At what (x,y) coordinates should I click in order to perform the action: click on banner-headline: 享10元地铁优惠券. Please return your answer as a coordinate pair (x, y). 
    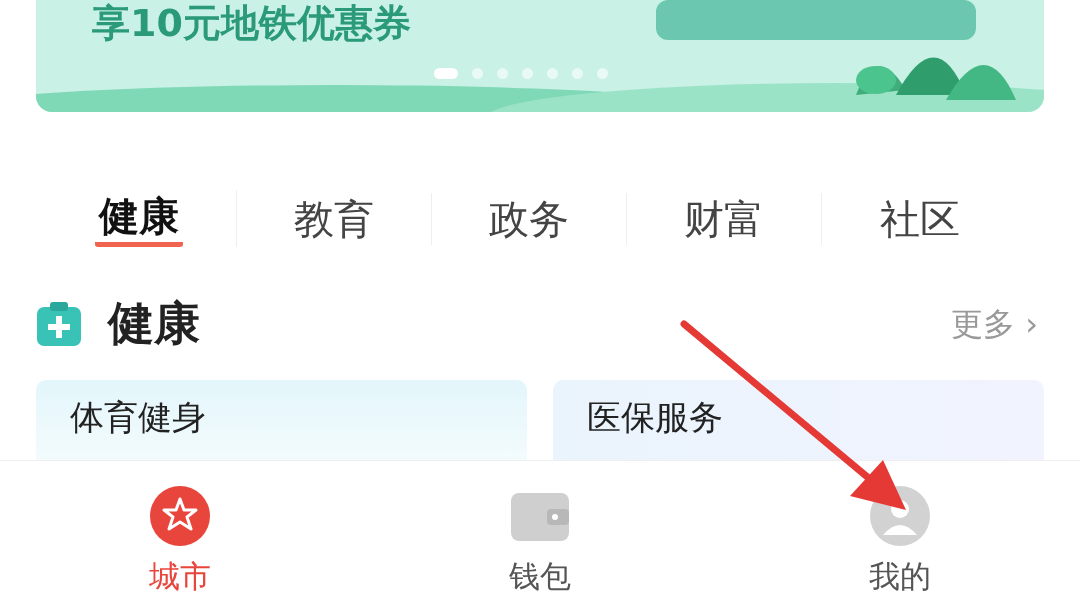
    Looking at the image, I should click on (251, 21).